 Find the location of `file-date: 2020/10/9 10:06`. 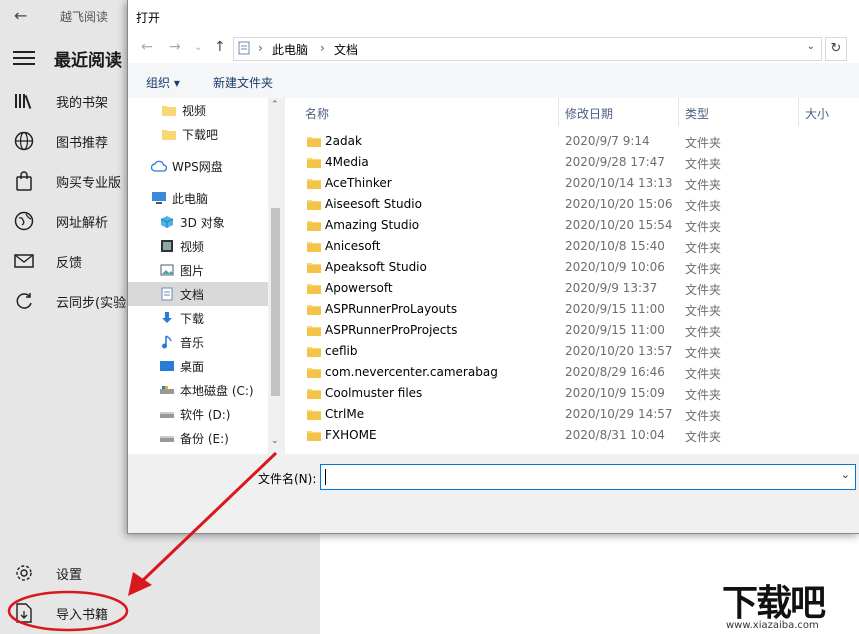

file-date: 2020/10/9 10:06 is located at coordinates (615, 267).